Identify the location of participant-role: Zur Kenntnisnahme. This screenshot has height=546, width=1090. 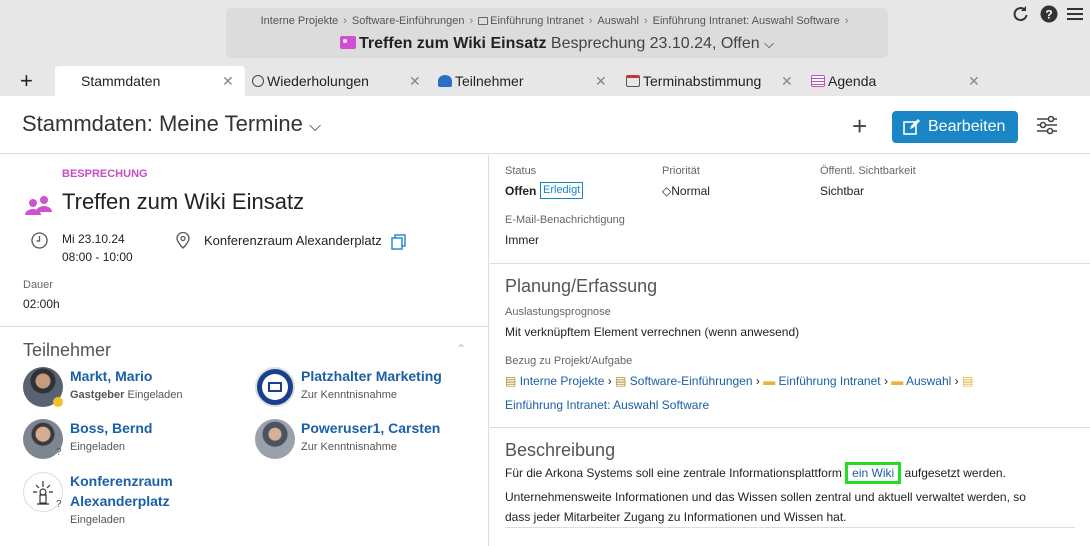
(349, 395).